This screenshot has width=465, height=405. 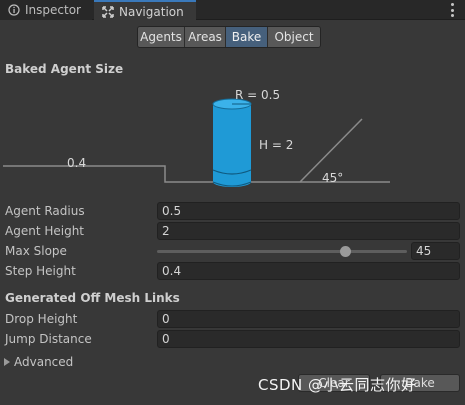 What do you see at coordinates (40, 271) in the screenshot?
I see `step-height-label-text: Step Height` at bounding box center [40, 271].